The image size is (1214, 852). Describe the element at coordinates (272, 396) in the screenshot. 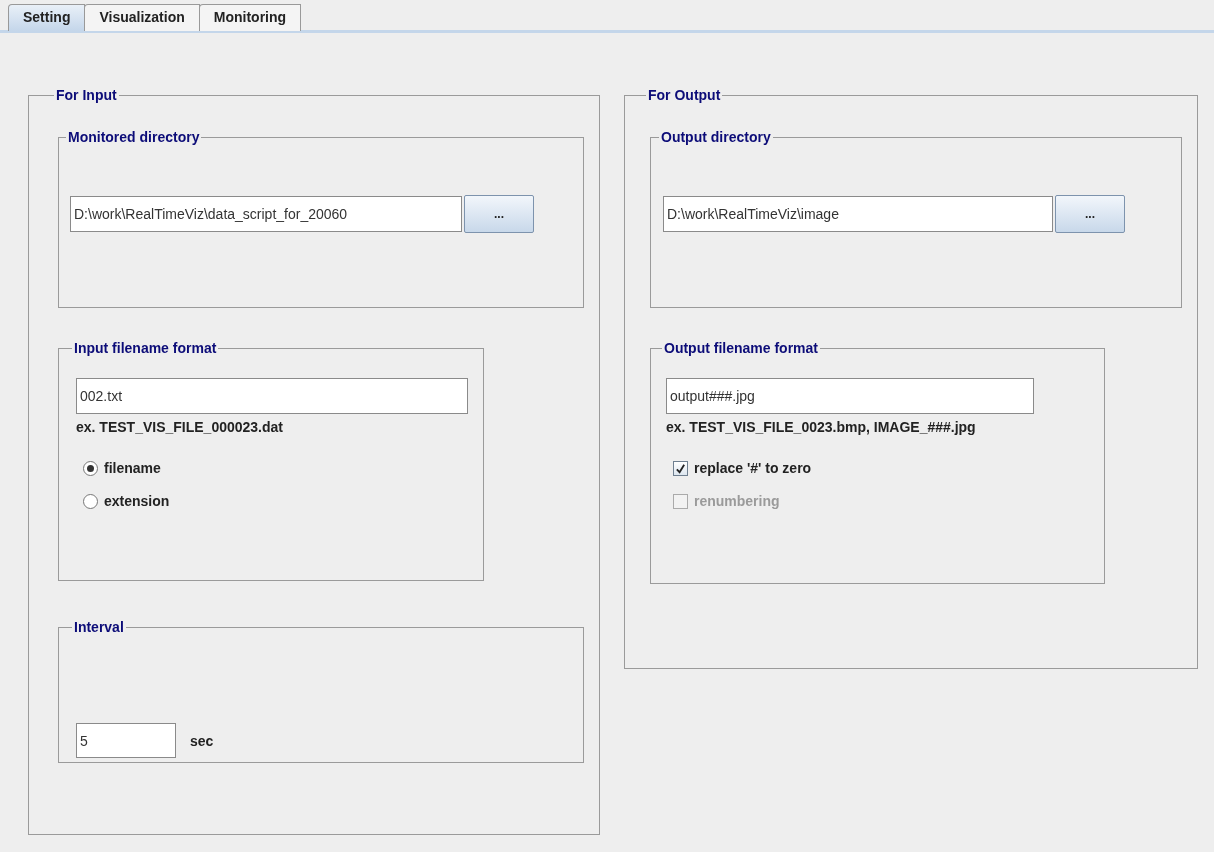

I see `input-field: 002.txt` at that location.